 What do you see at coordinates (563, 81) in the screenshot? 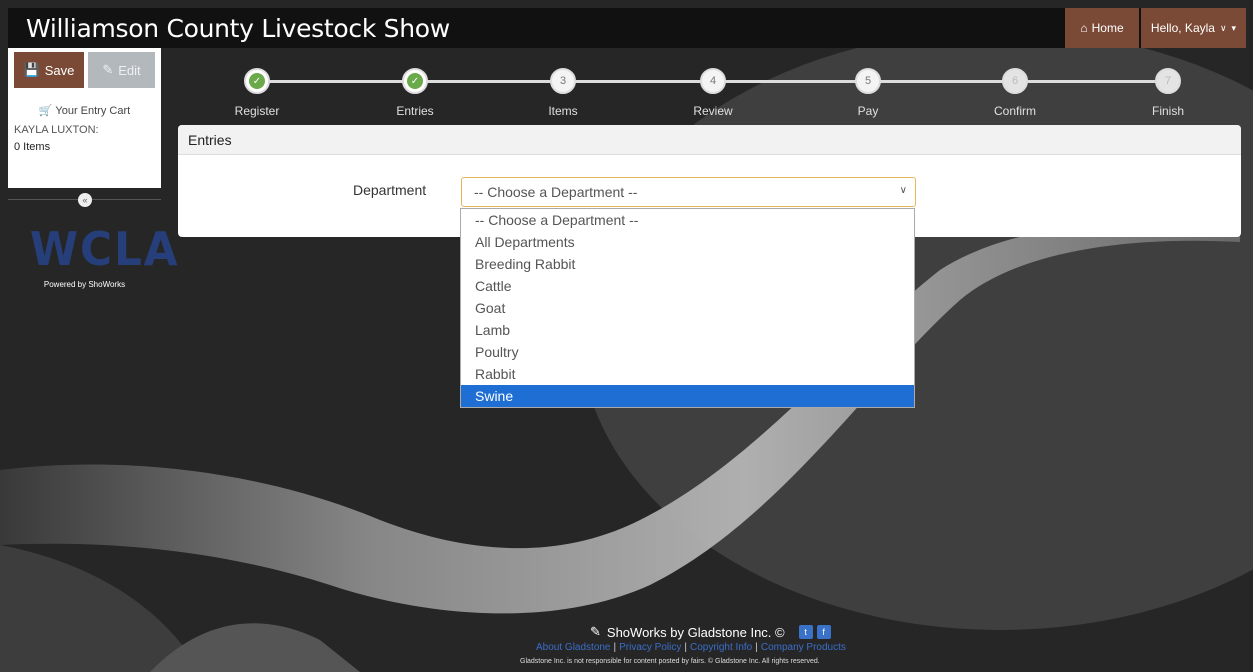
I see `step-circle: 3` at bounding box center [563, 81].